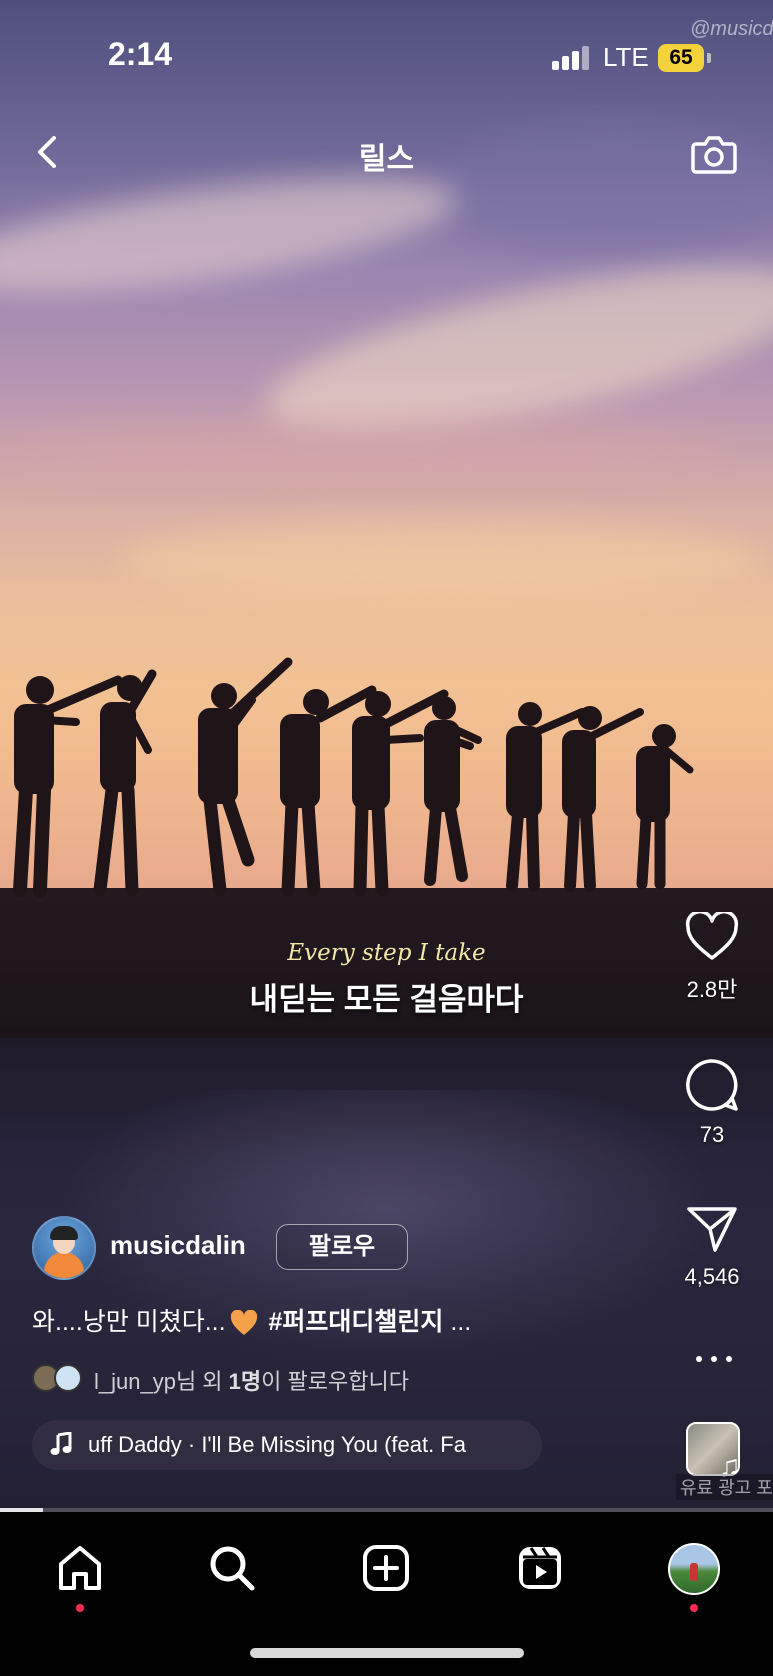 This screenshot has width=773, height=1676. I want to click on plus-square-icon, so click(386, 1568).